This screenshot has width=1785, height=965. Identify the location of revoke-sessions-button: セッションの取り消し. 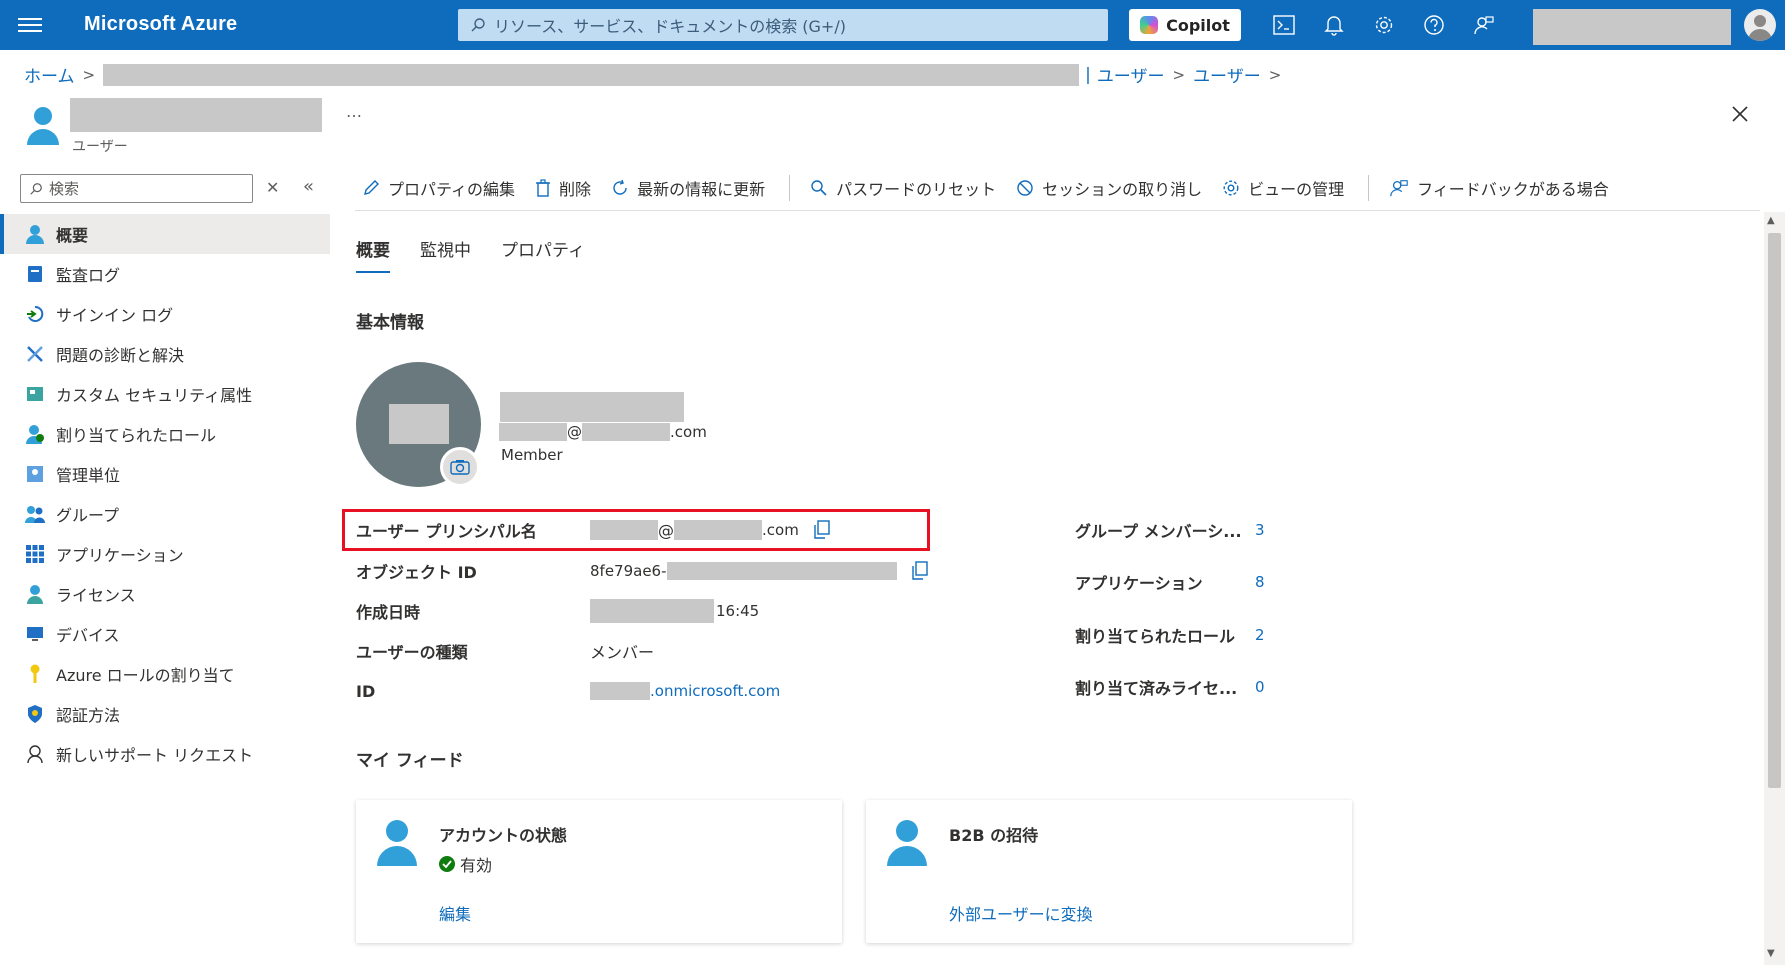
(1109, 188).